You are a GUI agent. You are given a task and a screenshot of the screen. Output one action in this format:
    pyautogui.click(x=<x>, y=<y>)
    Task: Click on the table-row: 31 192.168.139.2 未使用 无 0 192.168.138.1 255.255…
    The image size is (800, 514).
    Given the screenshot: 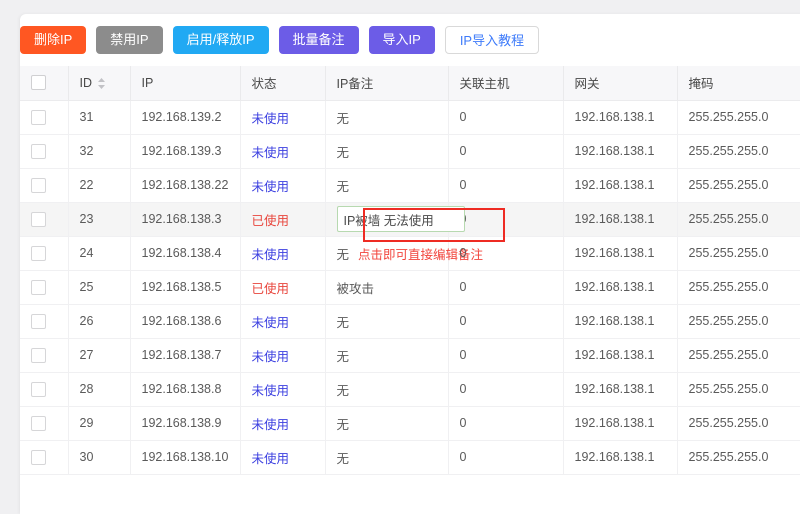 What is the action you would take?
    pyautogui.click(x=410, y=117)
    